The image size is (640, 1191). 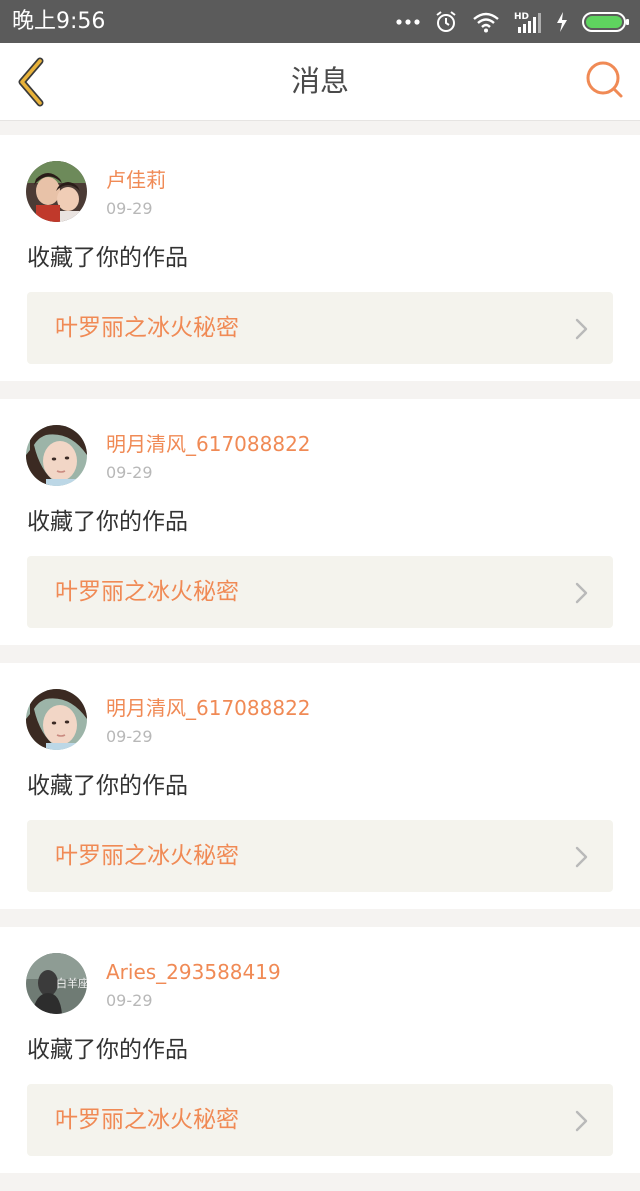 I want to click on page-title: 消息, so click(x=319, y=81).